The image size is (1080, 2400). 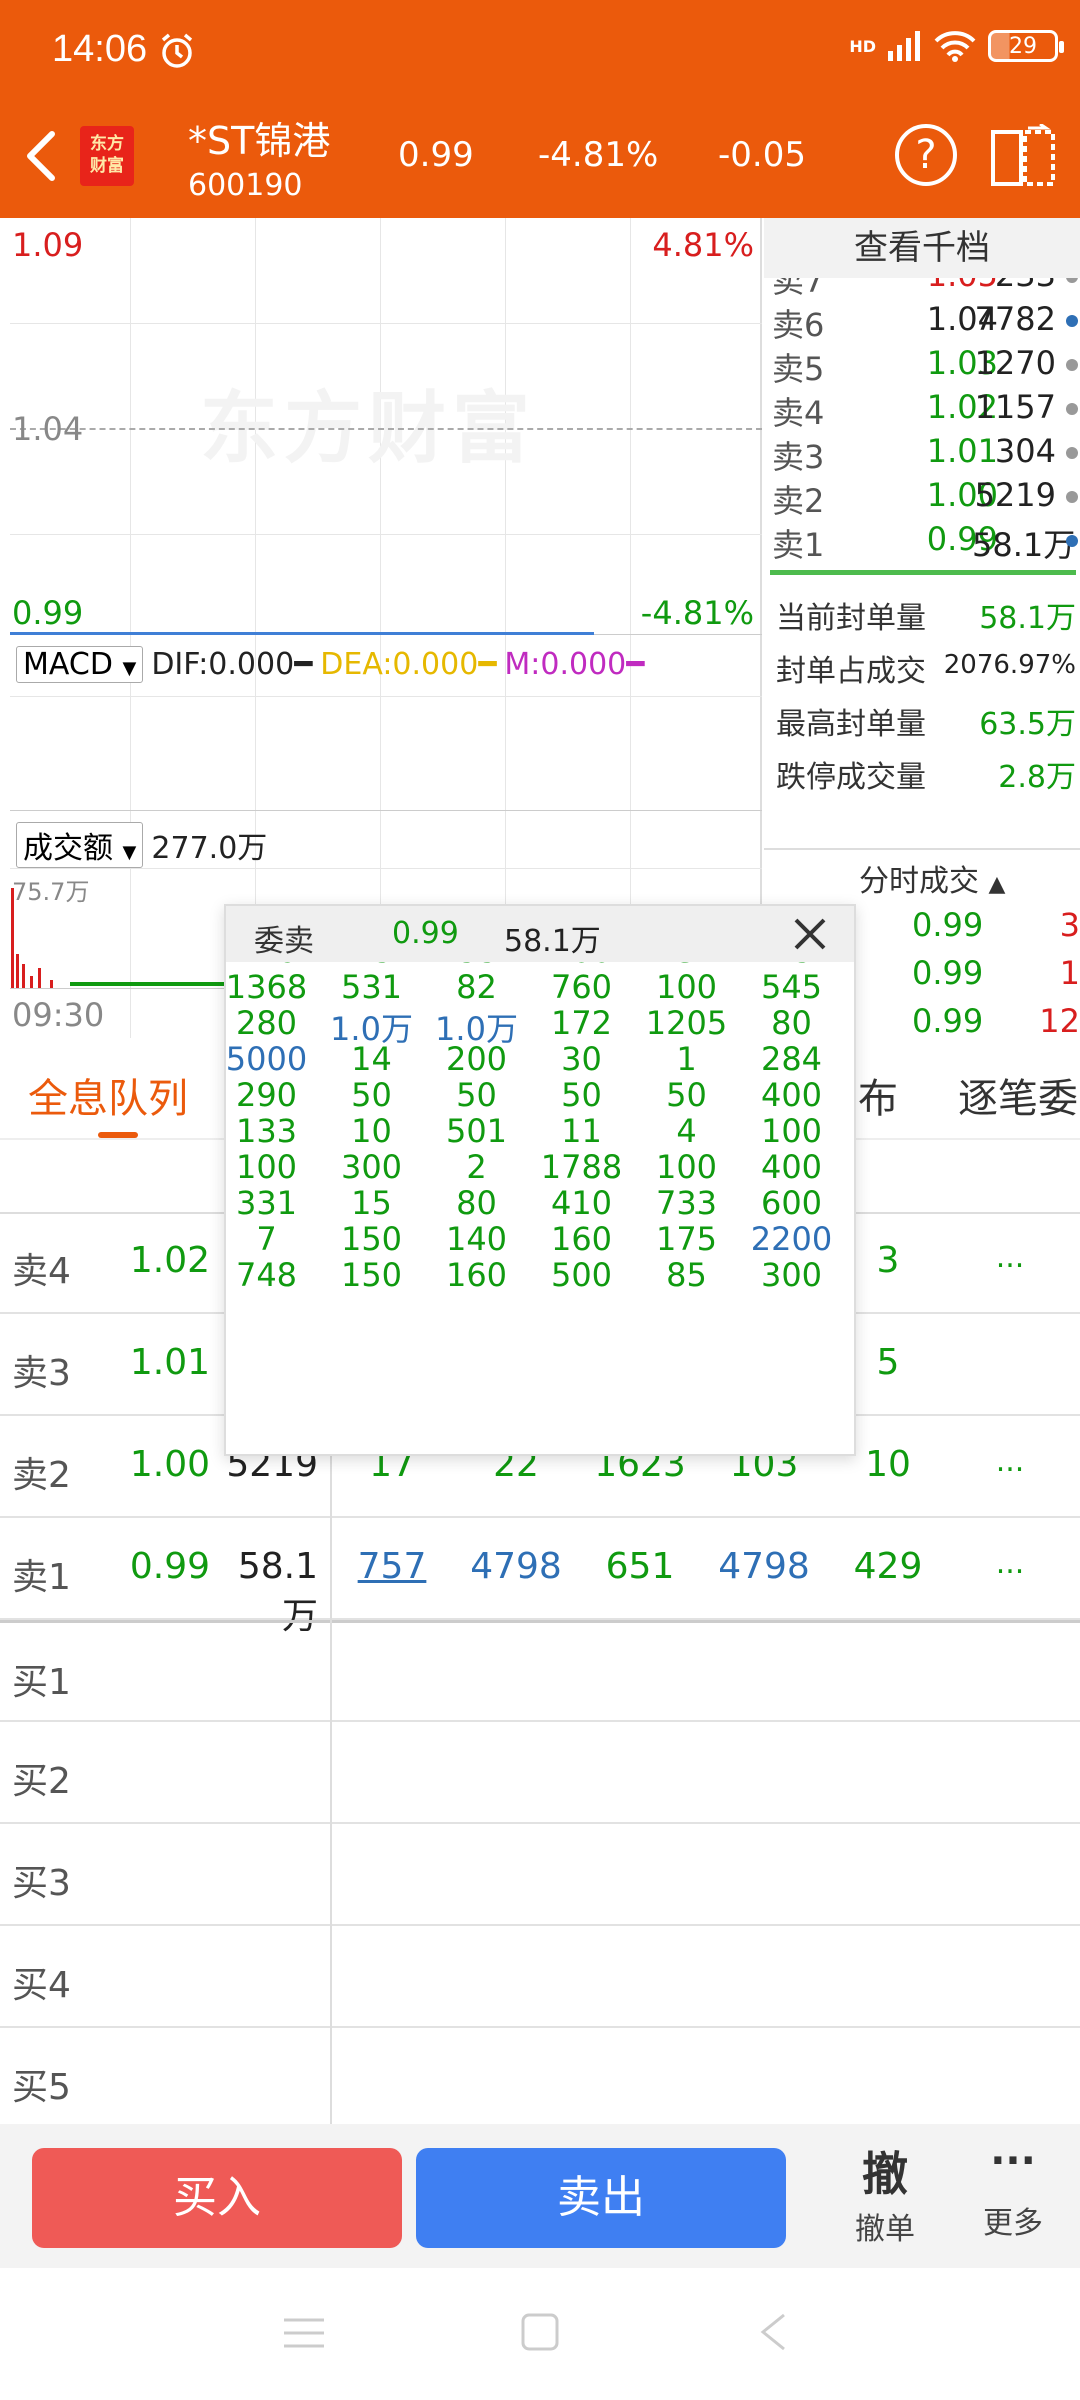 What do you see at coordinates (1059, 1021) in the screenshot?
I see `tick-volume: 12` at bounding box center [1059, 1021].